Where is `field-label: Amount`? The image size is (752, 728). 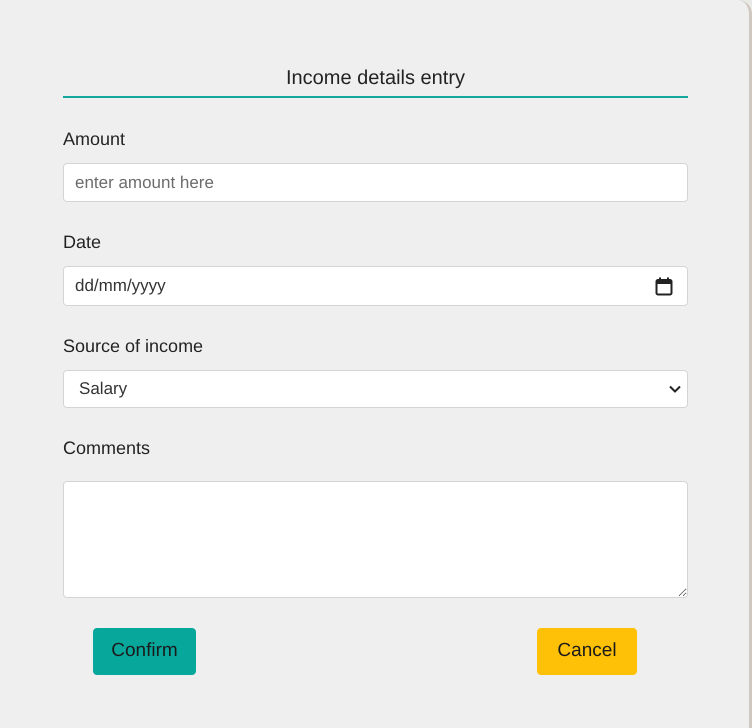 field-label: Amount is located at coordinates (94, 139).